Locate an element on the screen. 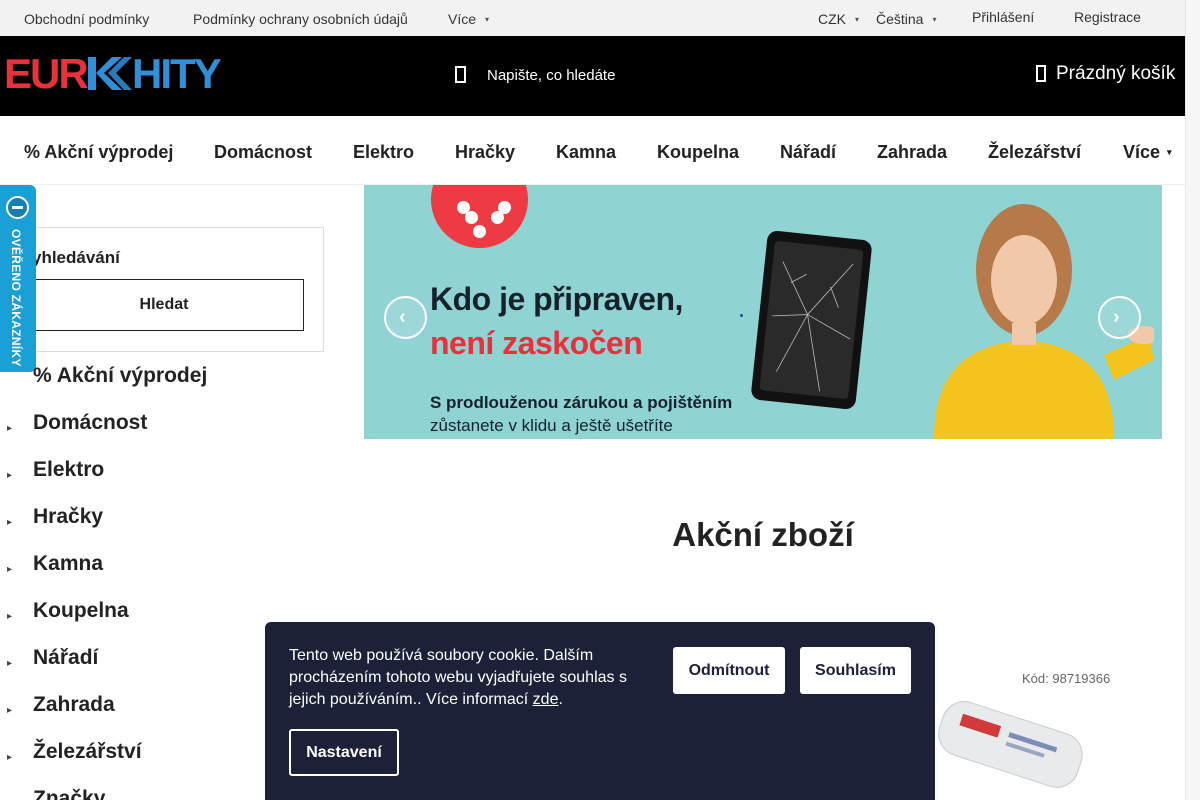  sidebar-item-label: % Akční výprodej is located at coordinates (120, 375).